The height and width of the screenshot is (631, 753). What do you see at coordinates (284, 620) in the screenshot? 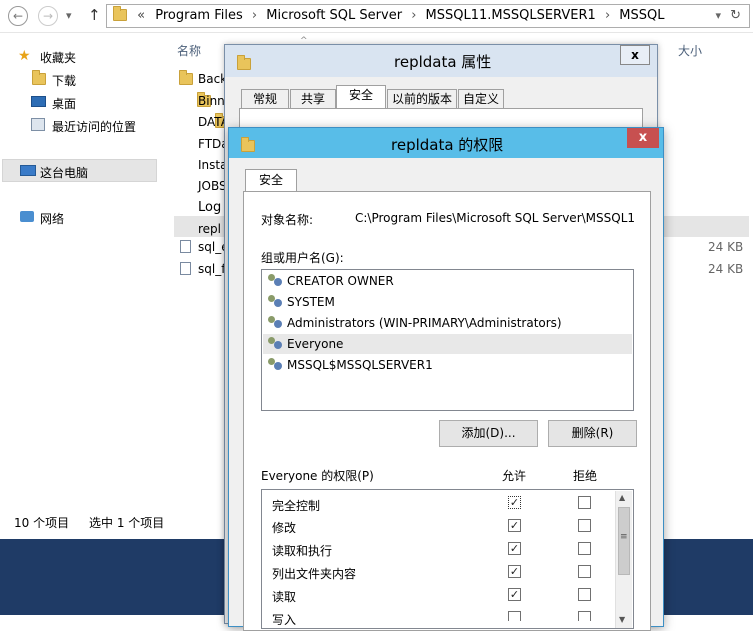
I see `permission-row-write: 写入` at bounding box center [284, 620].